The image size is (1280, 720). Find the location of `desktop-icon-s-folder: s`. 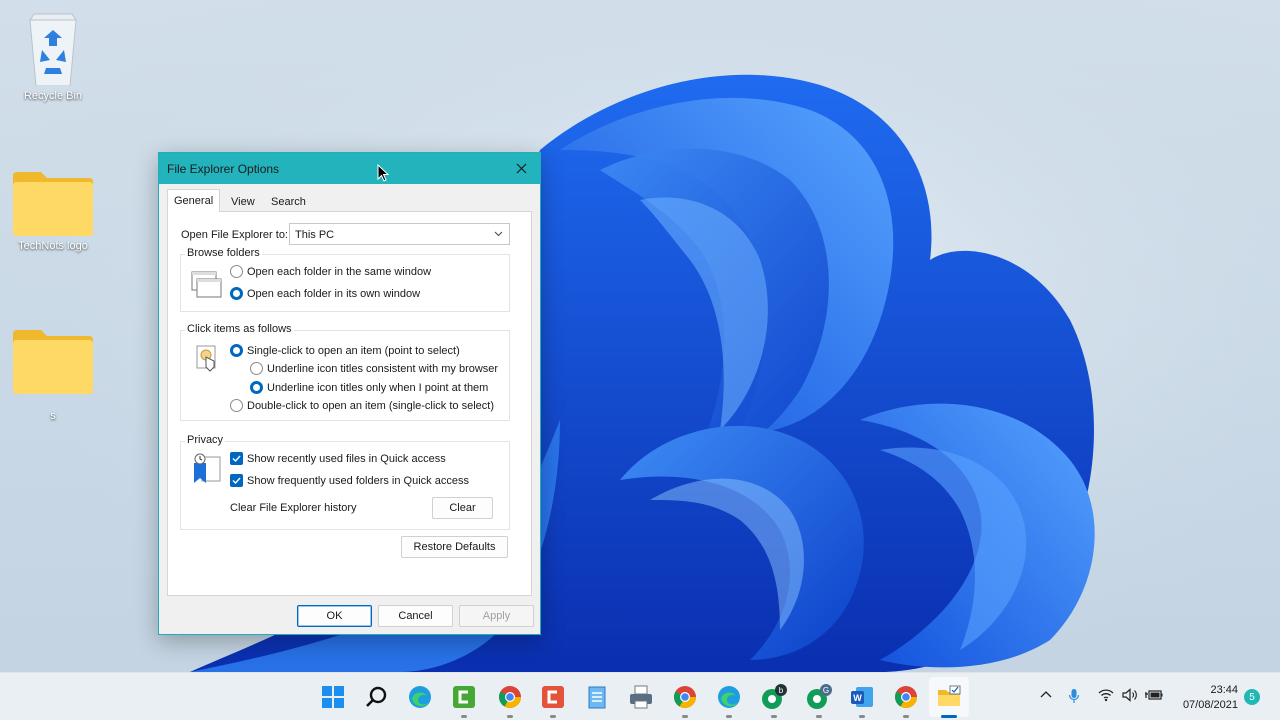

desktop-icon-s-folder: s is located at coordinates (53, 375).